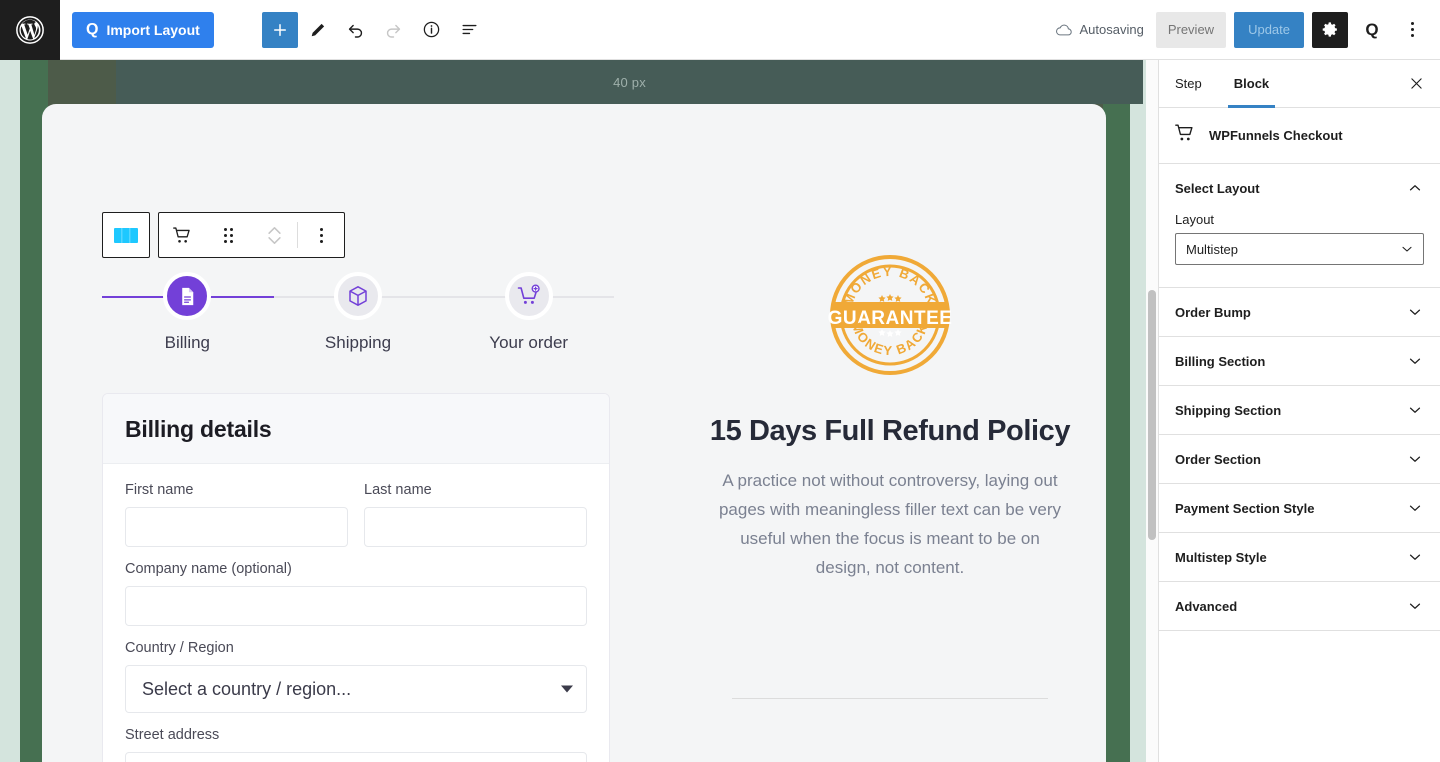  What do you see at coordinates (159, 490) in the screenshot?
I see `first-name-label: First name` at bounding box center [159, 490].